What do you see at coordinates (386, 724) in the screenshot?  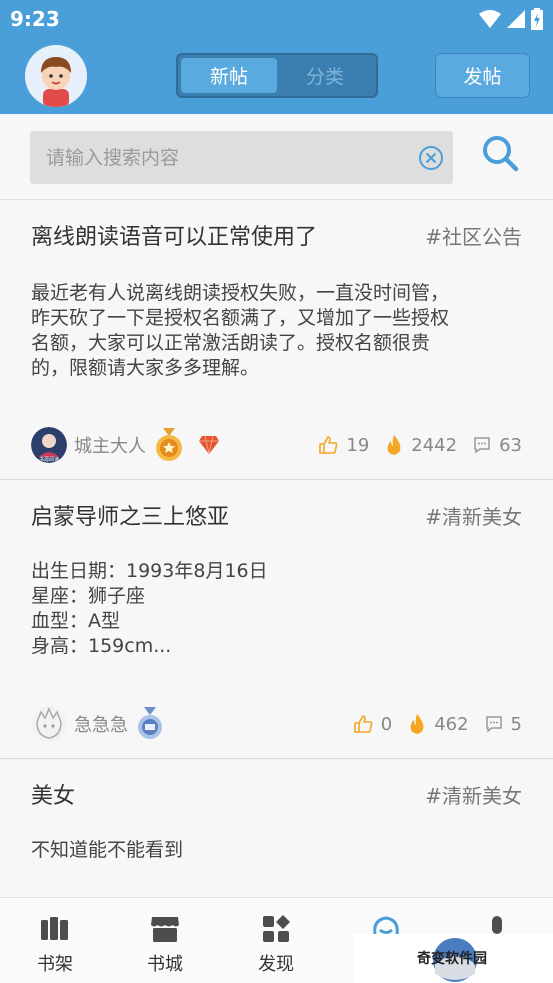 I see `like-count: 0` at bounding box center [386, 724].